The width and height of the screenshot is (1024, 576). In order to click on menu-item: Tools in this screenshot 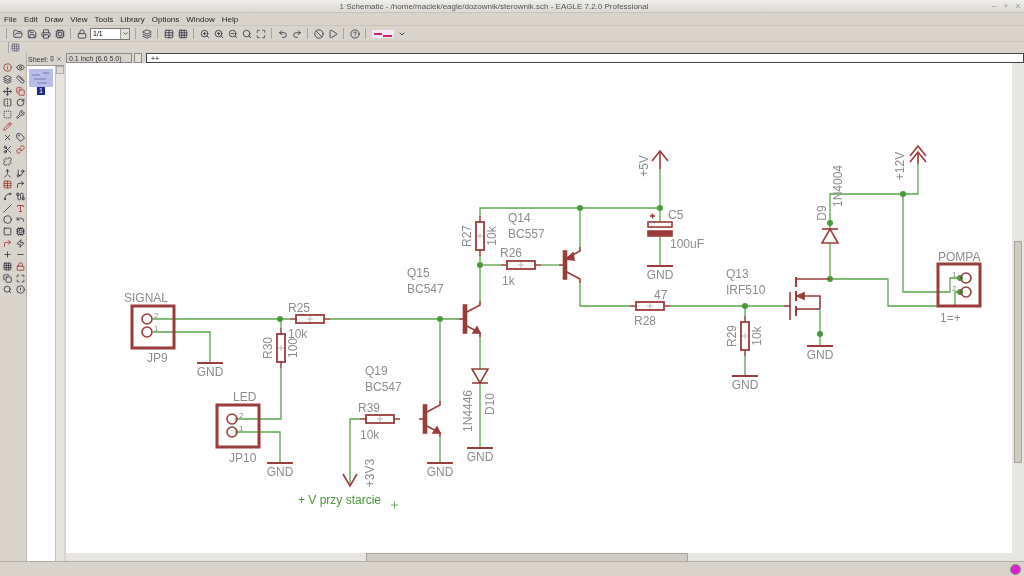, I will do `click(104, 19)`.